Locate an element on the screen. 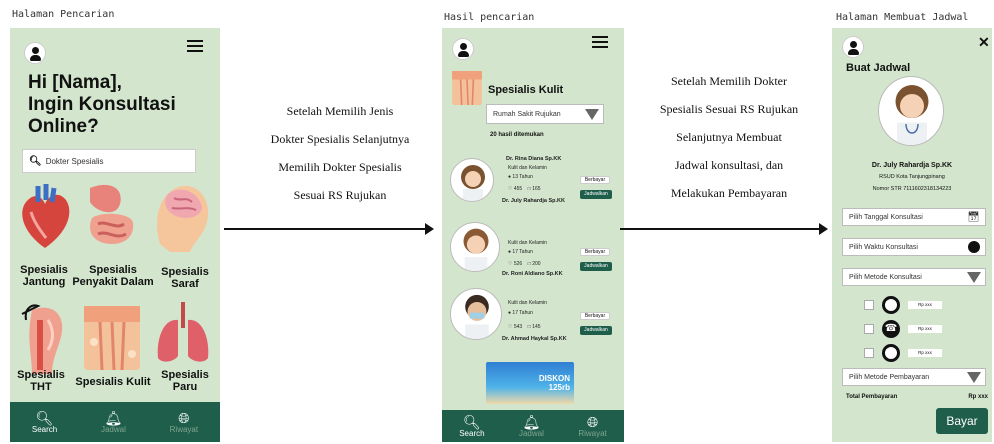 This screenshot has width=994, height=444. category-label-saraf: Spesialis Saraf is located at coordinates (185, 278).